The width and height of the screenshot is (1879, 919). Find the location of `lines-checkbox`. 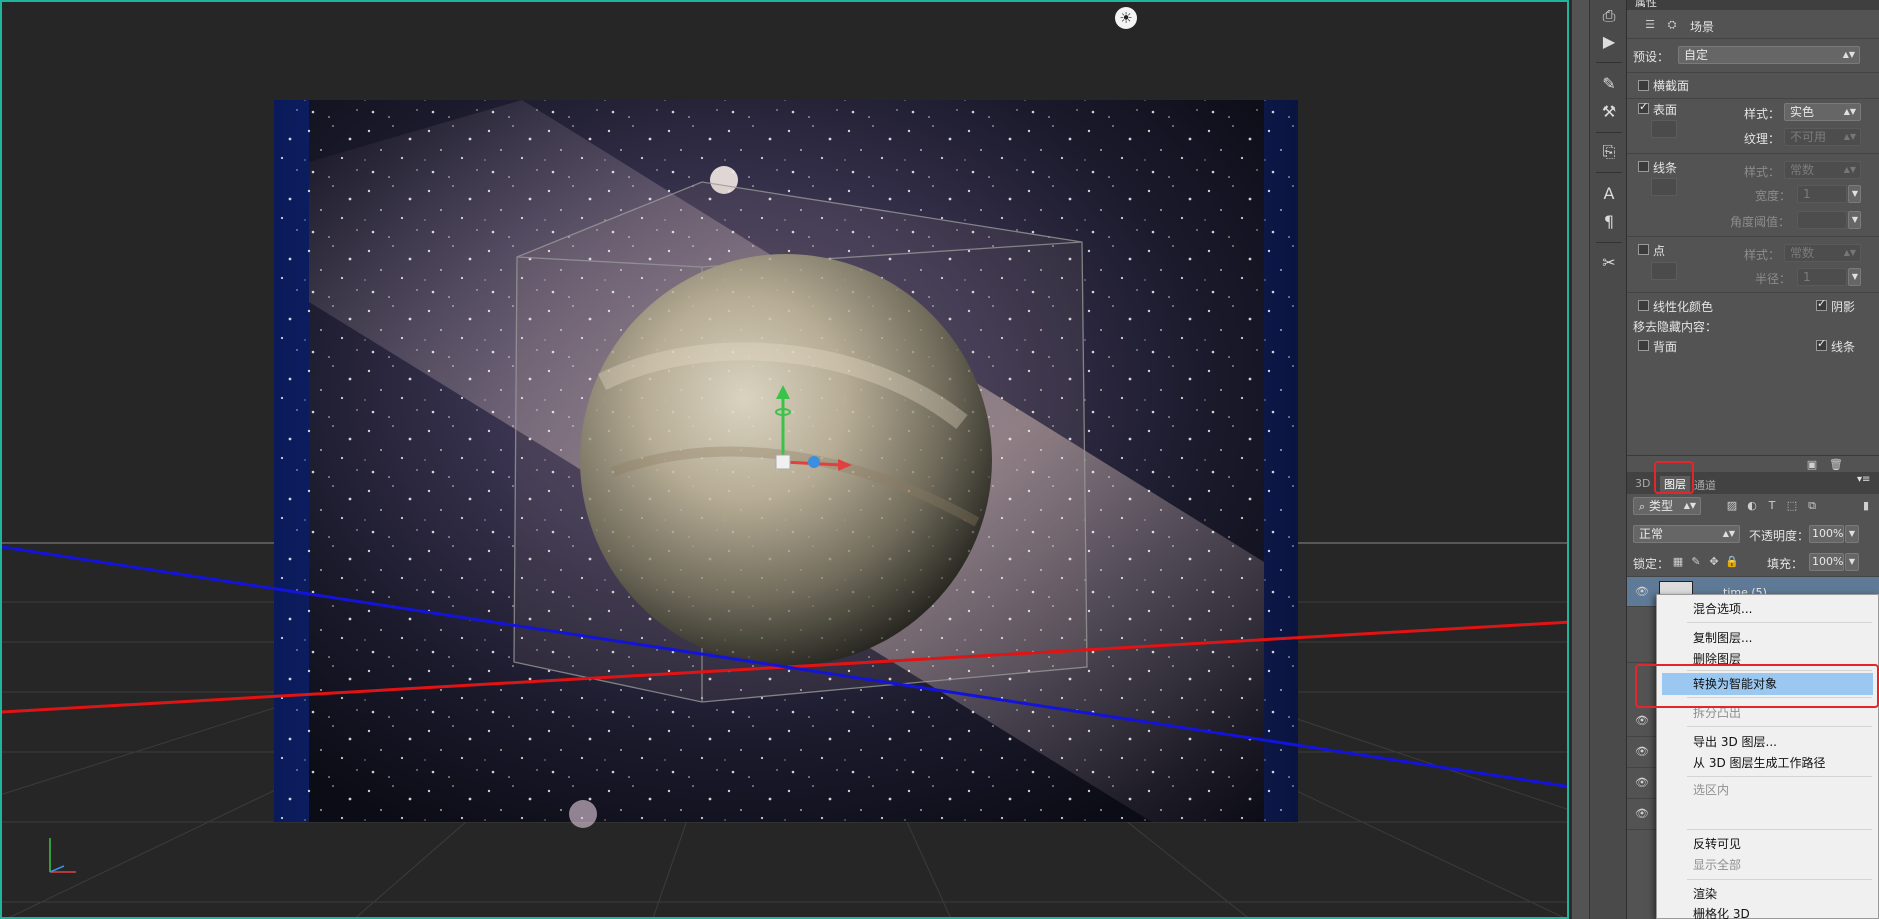

lines-checkbox is located at coordinates (1643, 166).